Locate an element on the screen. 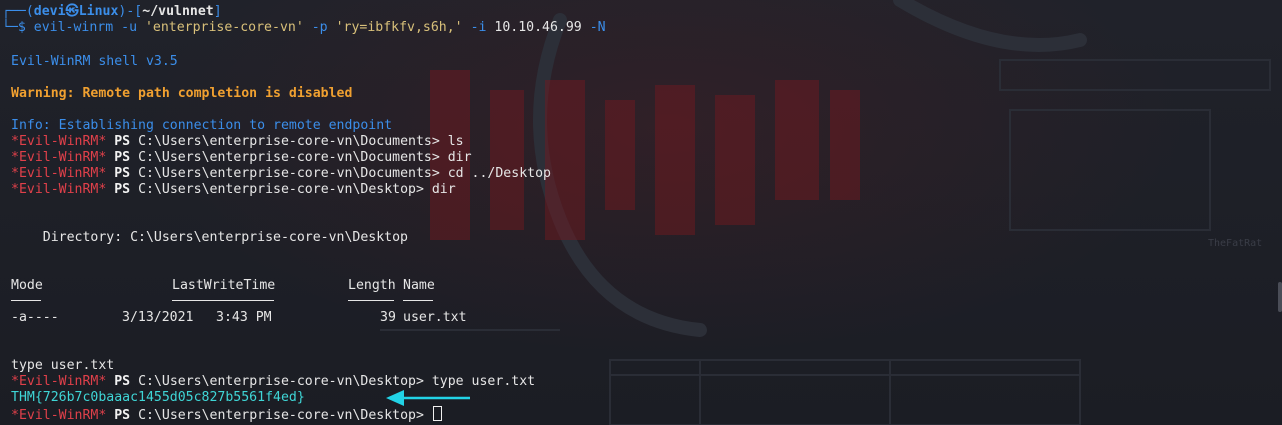 The image size is (1282, 425). ps-command: ls is located at coordinates (455, 141).